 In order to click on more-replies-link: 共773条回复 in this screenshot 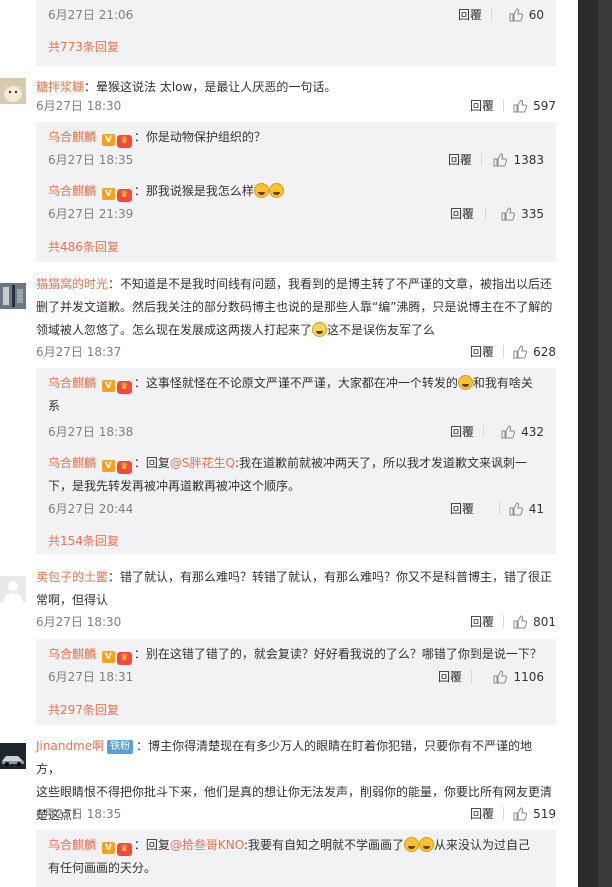, I will do `click(83, 46)`.